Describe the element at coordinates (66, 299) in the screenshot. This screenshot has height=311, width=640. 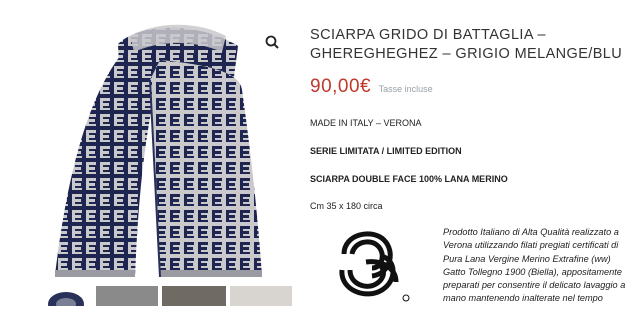
I see `thumbnail-1-image` at that location.